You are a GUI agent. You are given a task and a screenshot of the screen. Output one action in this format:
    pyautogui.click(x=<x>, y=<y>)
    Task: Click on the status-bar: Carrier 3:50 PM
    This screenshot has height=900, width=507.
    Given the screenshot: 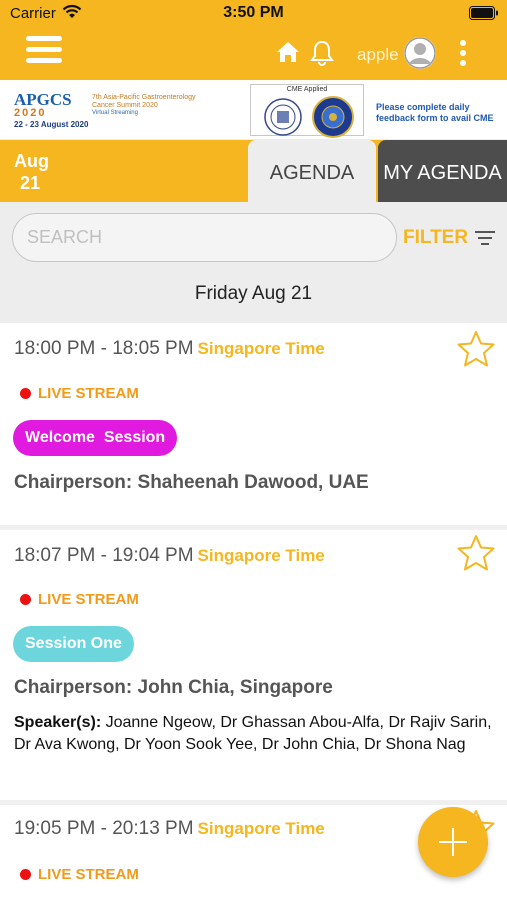 What is the action you would take?
    pyautogui.click(x=253, y=14)
    